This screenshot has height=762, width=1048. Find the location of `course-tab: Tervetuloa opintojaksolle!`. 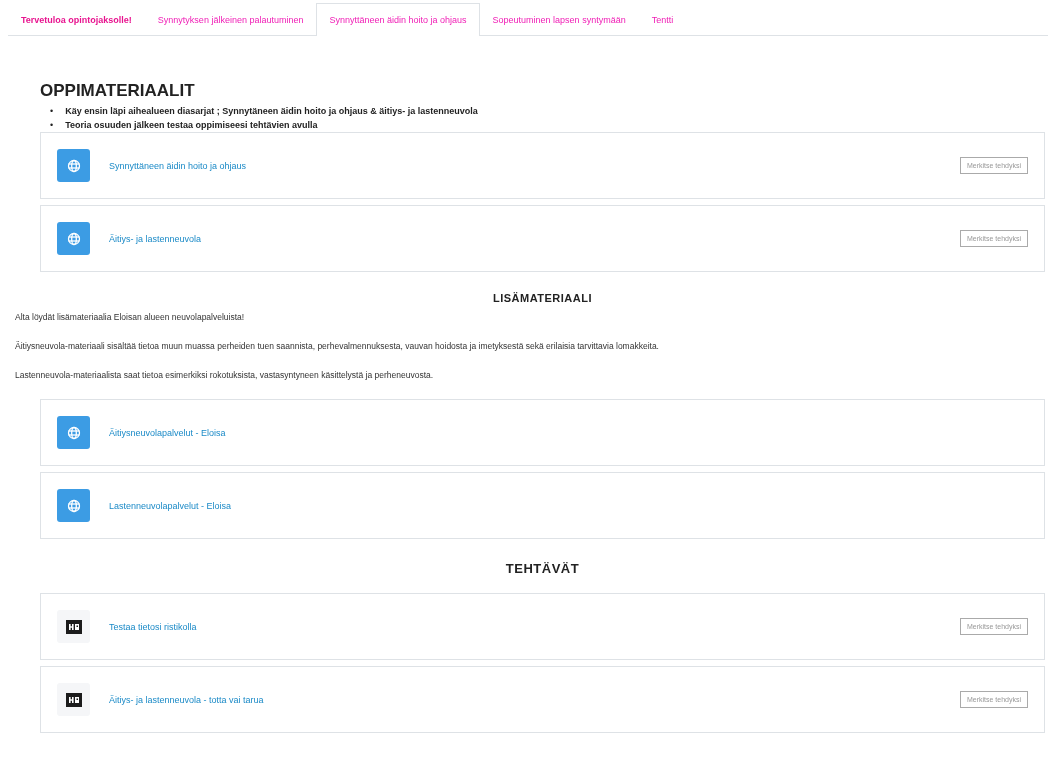

course-tab: Tervetuloa opintojaksolle! is located at coordinates (76, 19).